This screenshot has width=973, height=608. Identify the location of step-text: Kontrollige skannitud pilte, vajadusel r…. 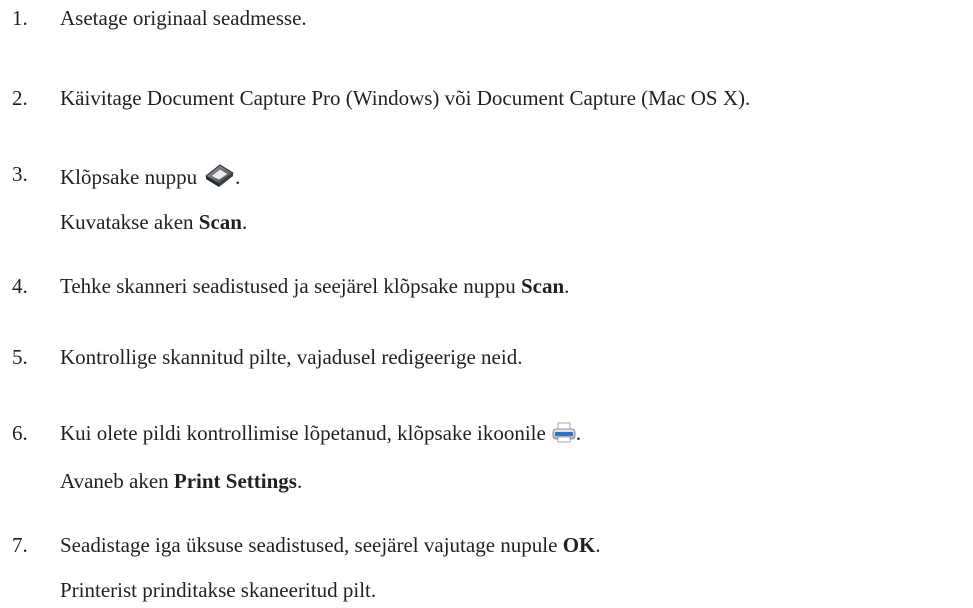
(291, 357).